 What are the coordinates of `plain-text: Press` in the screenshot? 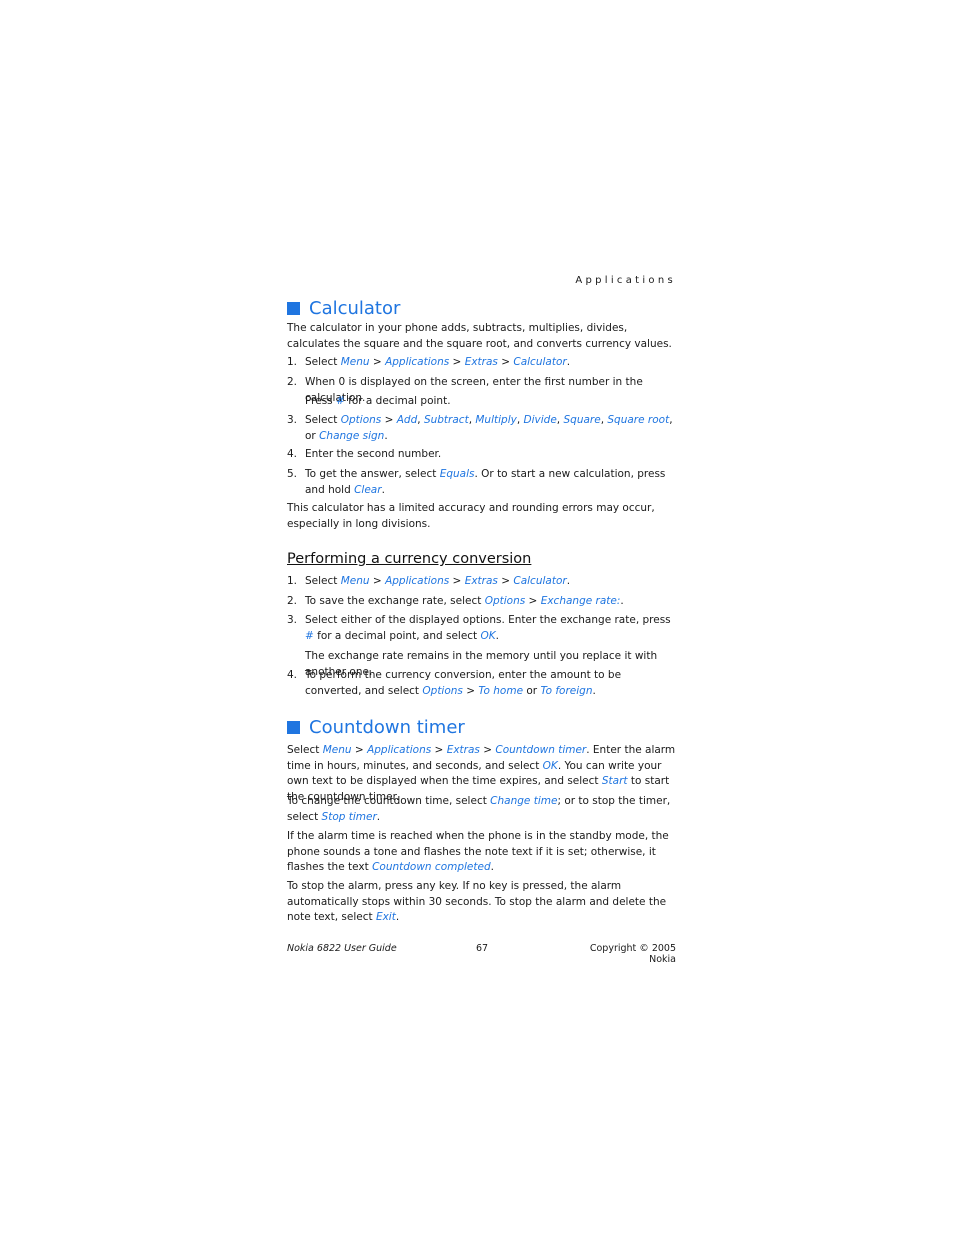 It's located at (320, 401).